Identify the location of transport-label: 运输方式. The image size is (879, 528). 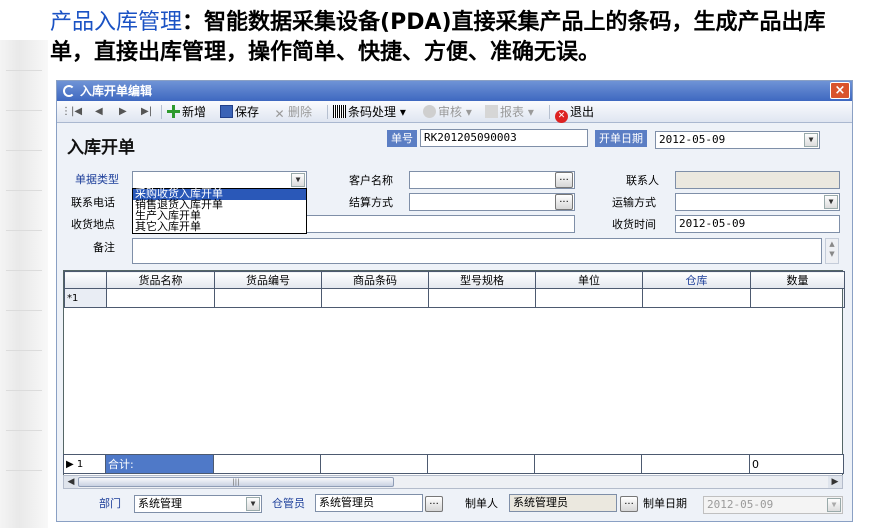
(634, 202).